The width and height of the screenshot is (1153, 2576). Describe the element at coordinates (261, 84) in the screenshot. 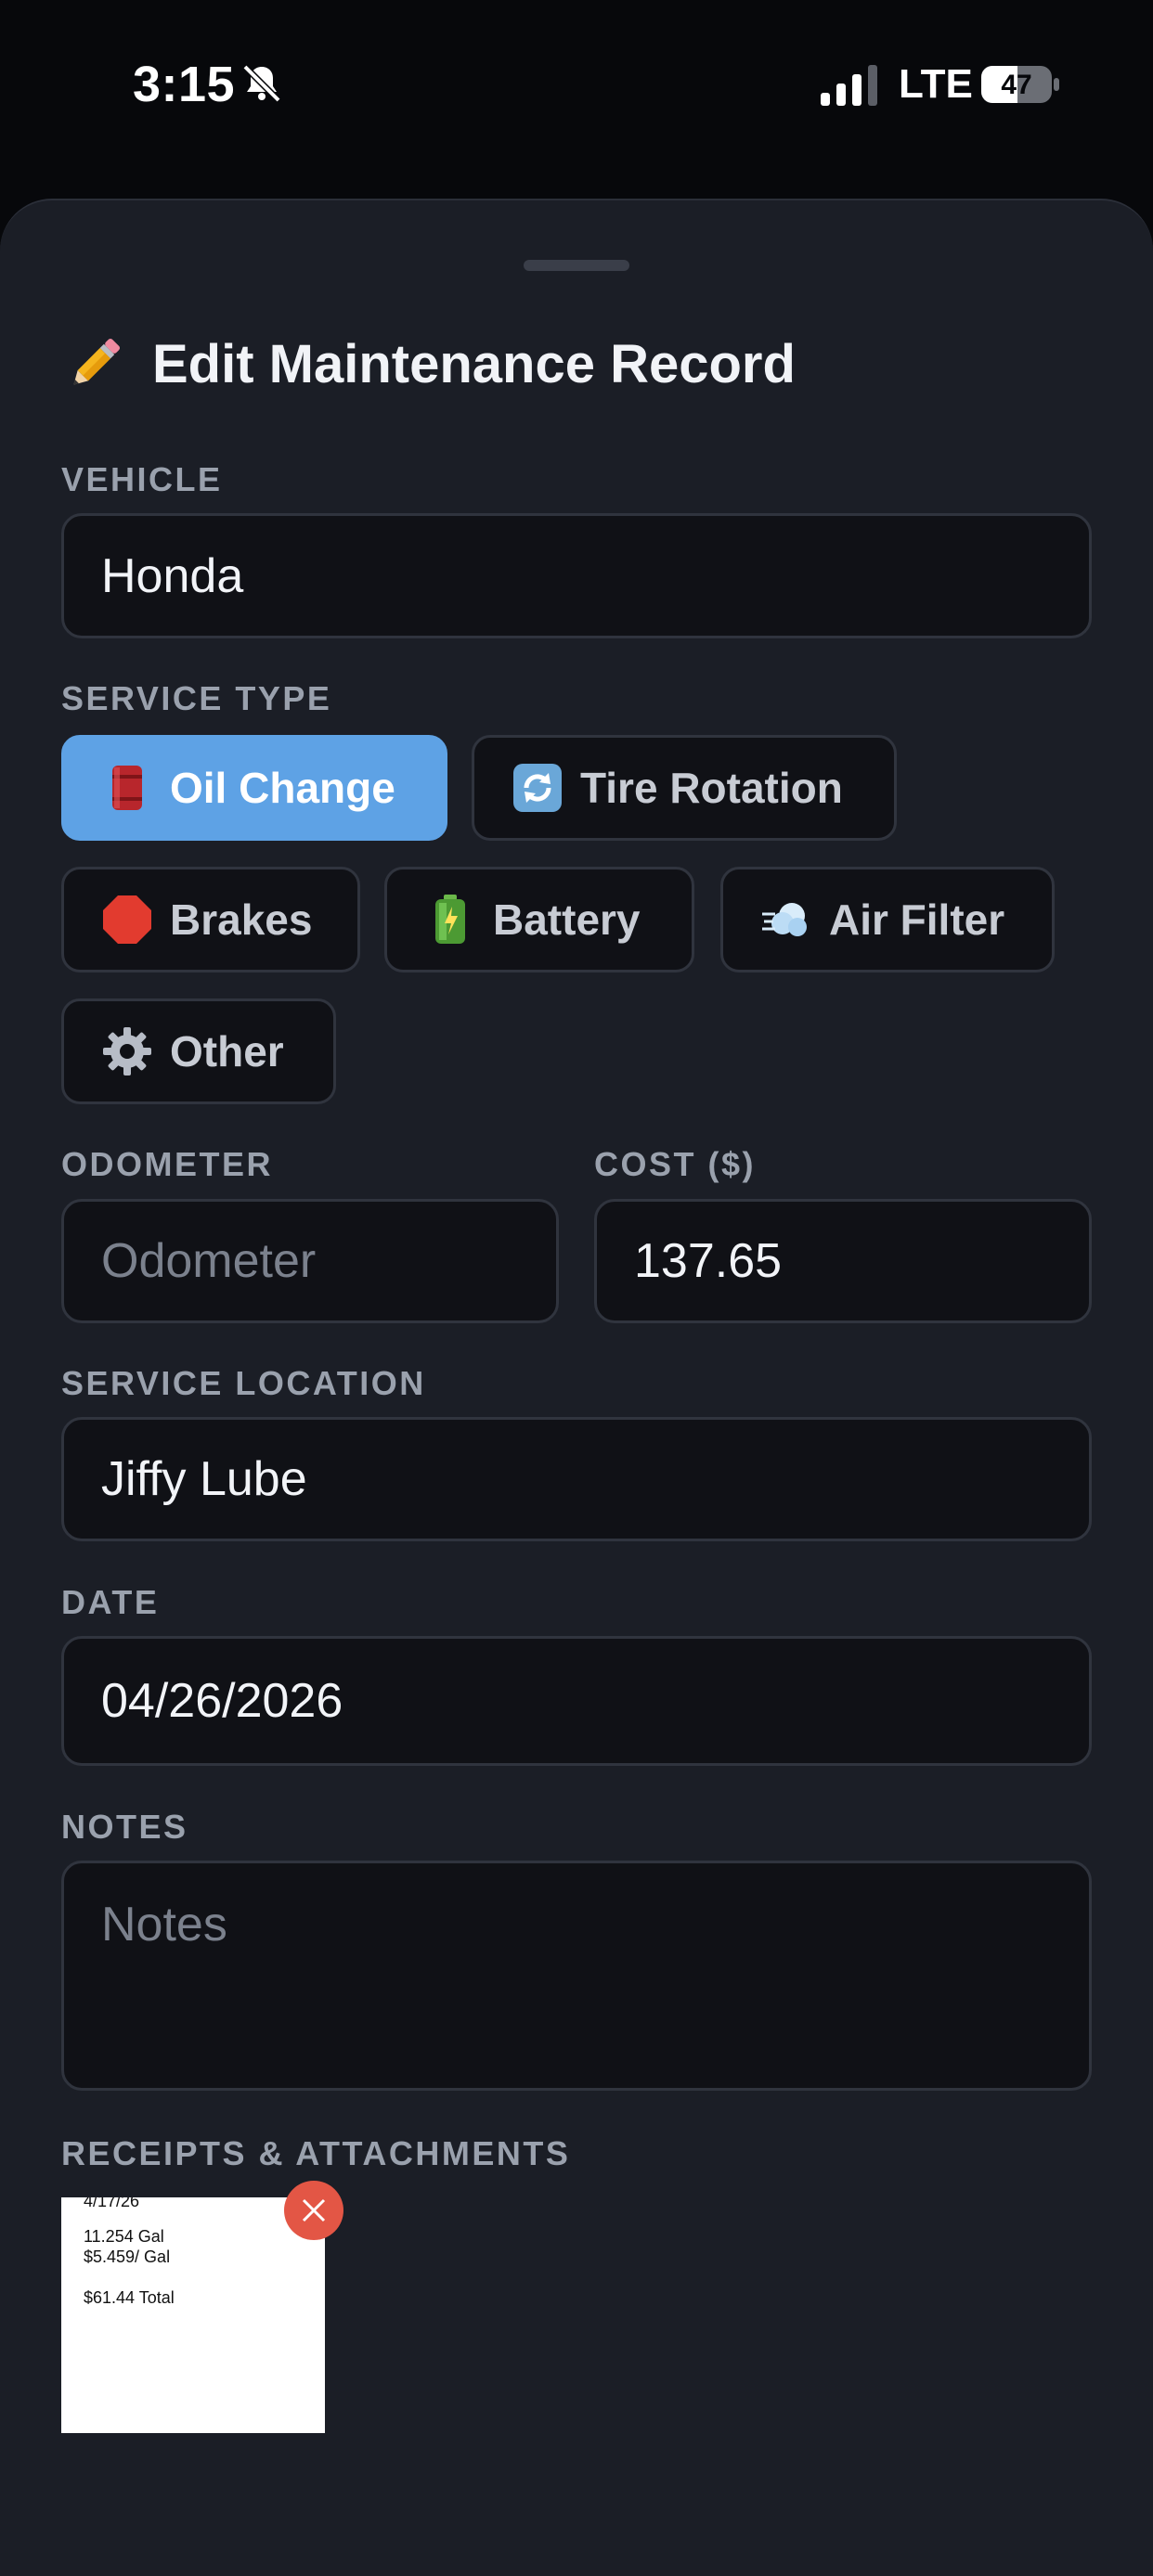

I see `silent-bell-icon` at that location.